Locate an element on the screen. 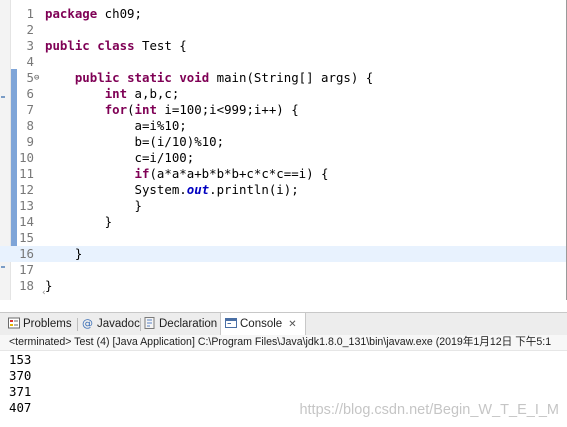  tab-label: Console is located at coordinates (261, 324).